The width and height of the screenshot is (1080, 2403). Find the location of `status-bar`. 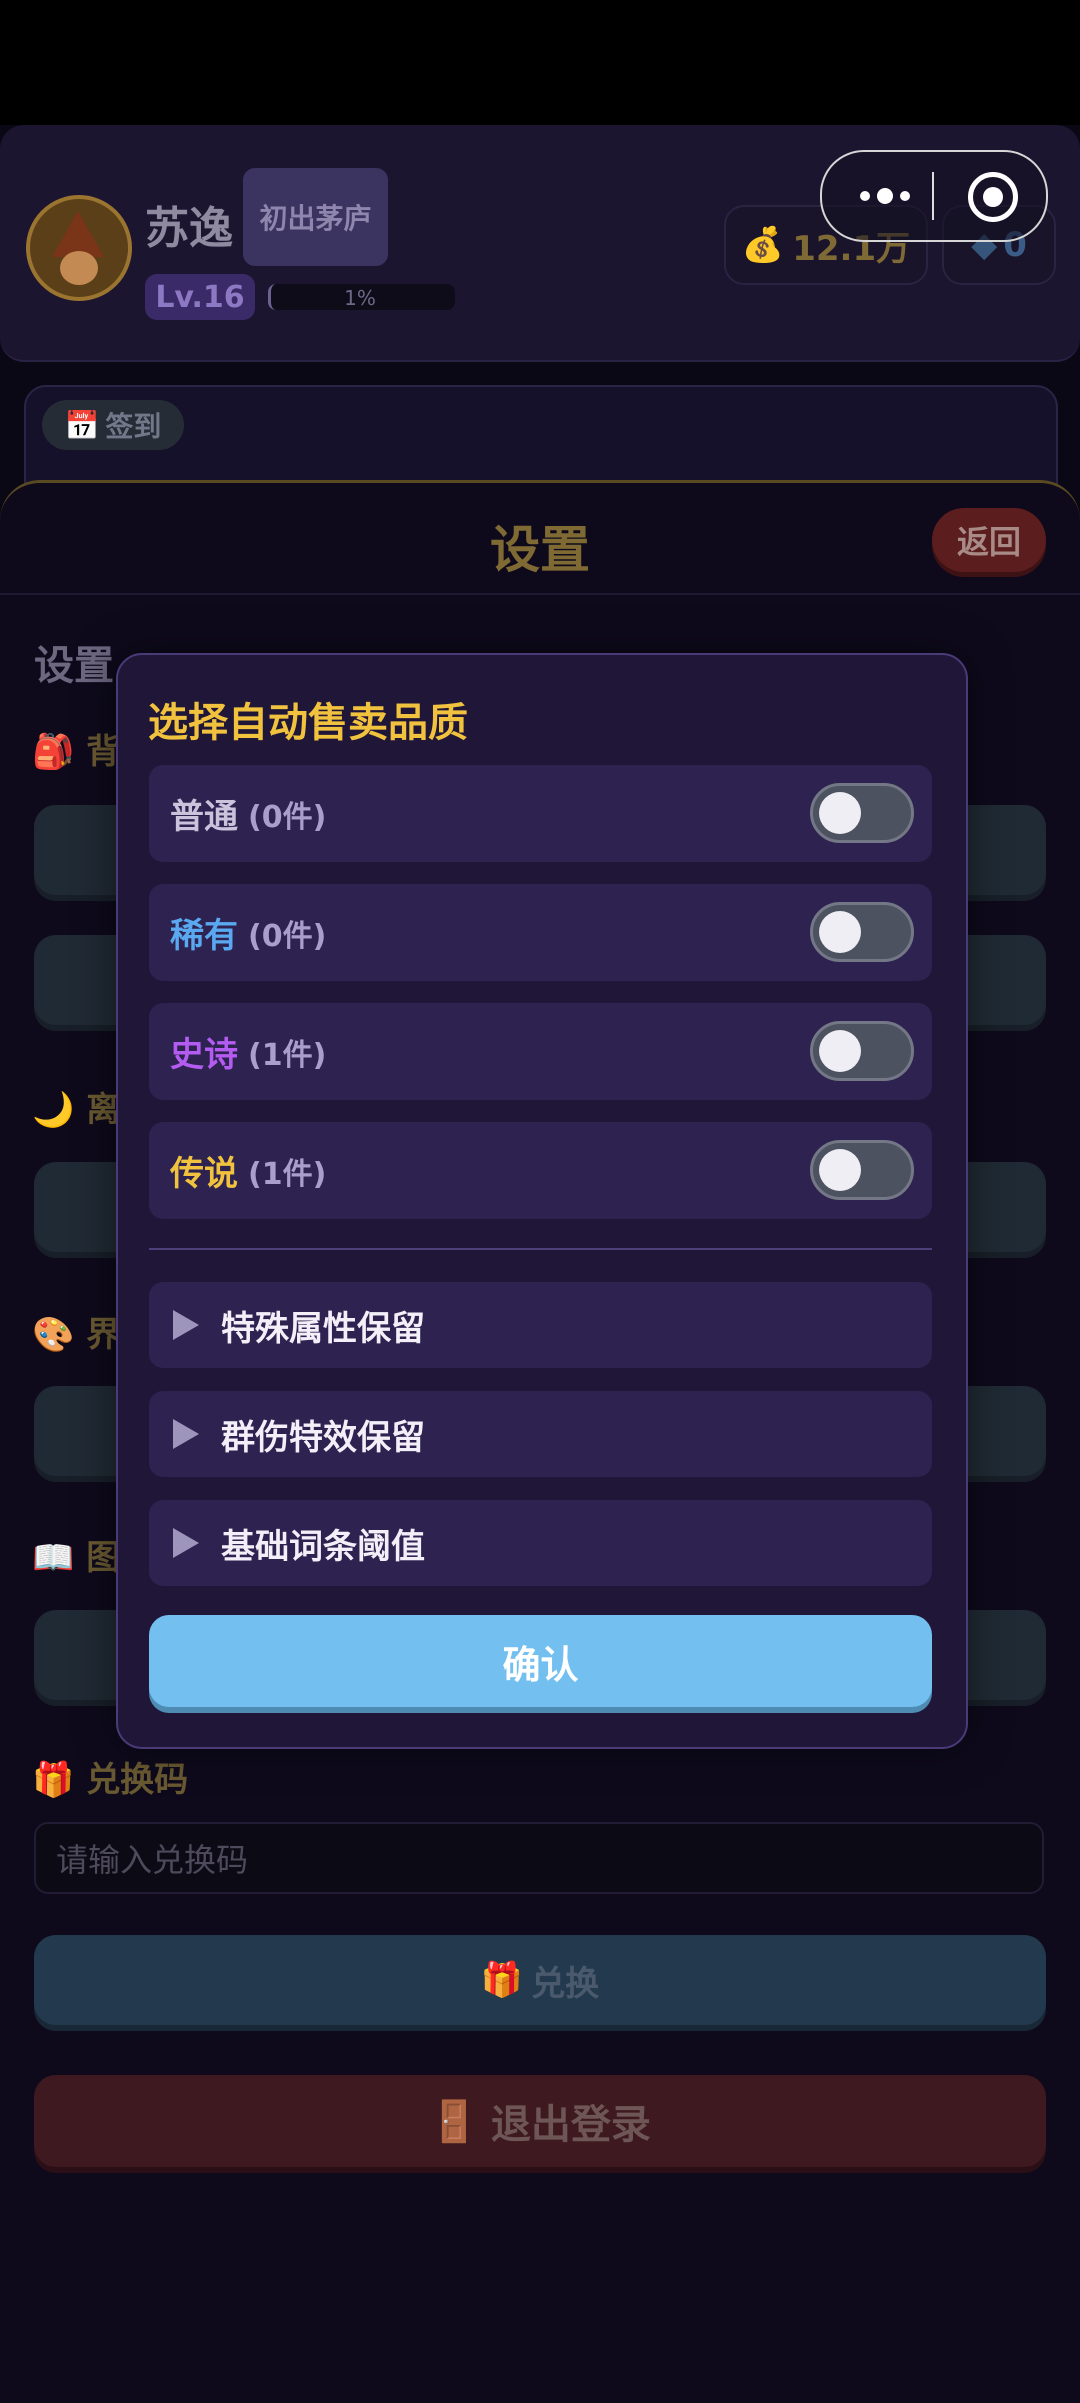

status-bar is located at coordinates (540, 62).